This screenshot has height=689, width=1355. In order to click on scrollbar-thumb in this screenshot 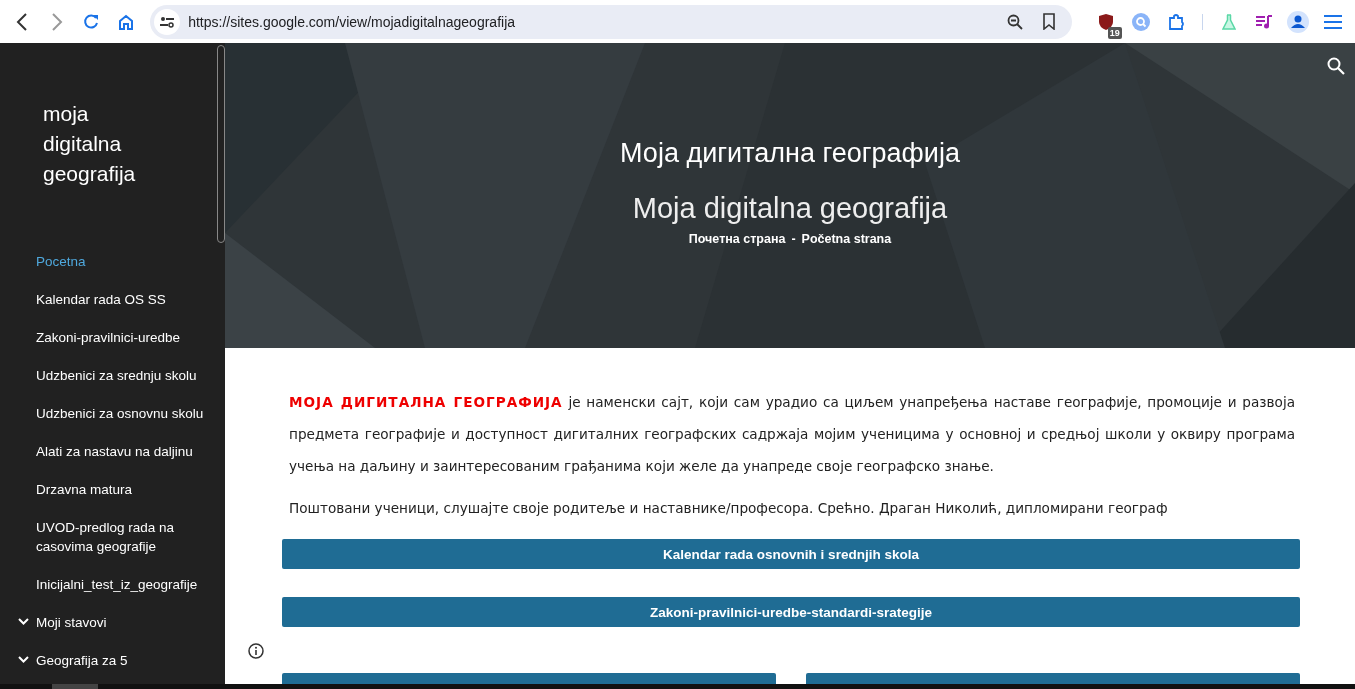, I will do `click(75, 686)`.